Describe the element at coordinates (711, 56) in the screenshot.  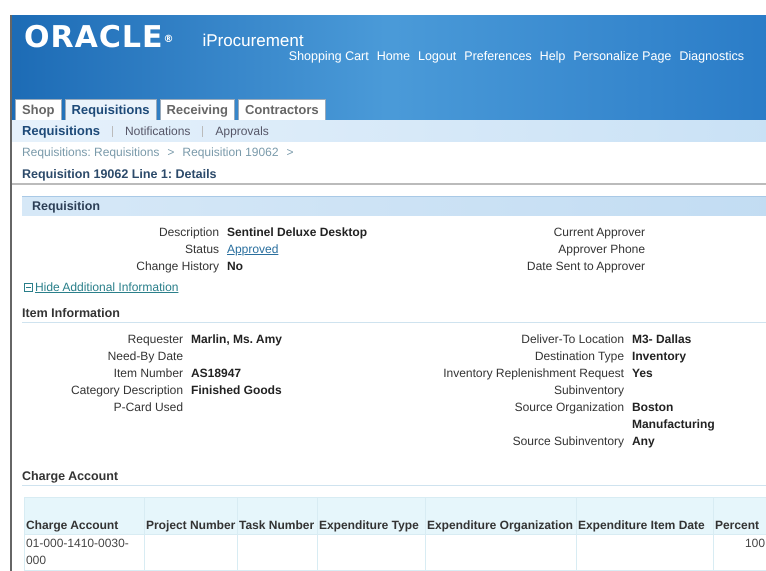
I see `global-link: Diagnostics` at that location.